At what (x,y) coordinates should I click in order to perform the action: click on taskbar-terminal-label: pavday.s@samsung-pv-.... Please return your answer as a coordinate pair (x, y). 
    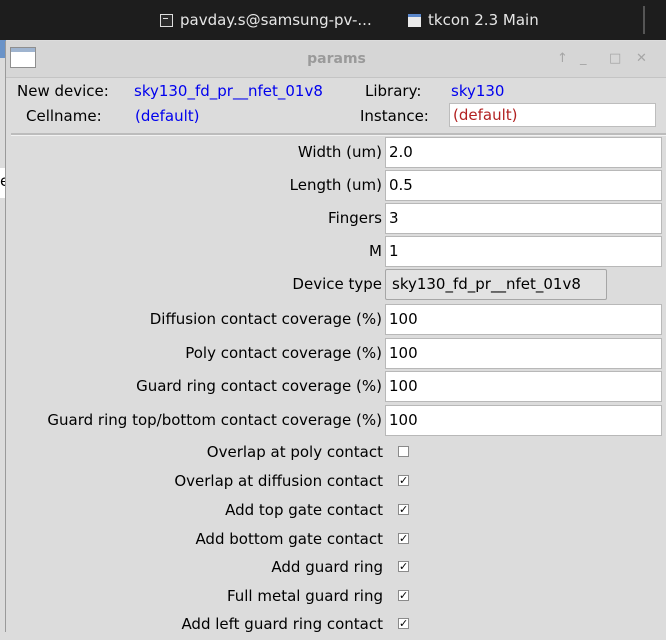
    Looking at the image, I should click on (276, 20).